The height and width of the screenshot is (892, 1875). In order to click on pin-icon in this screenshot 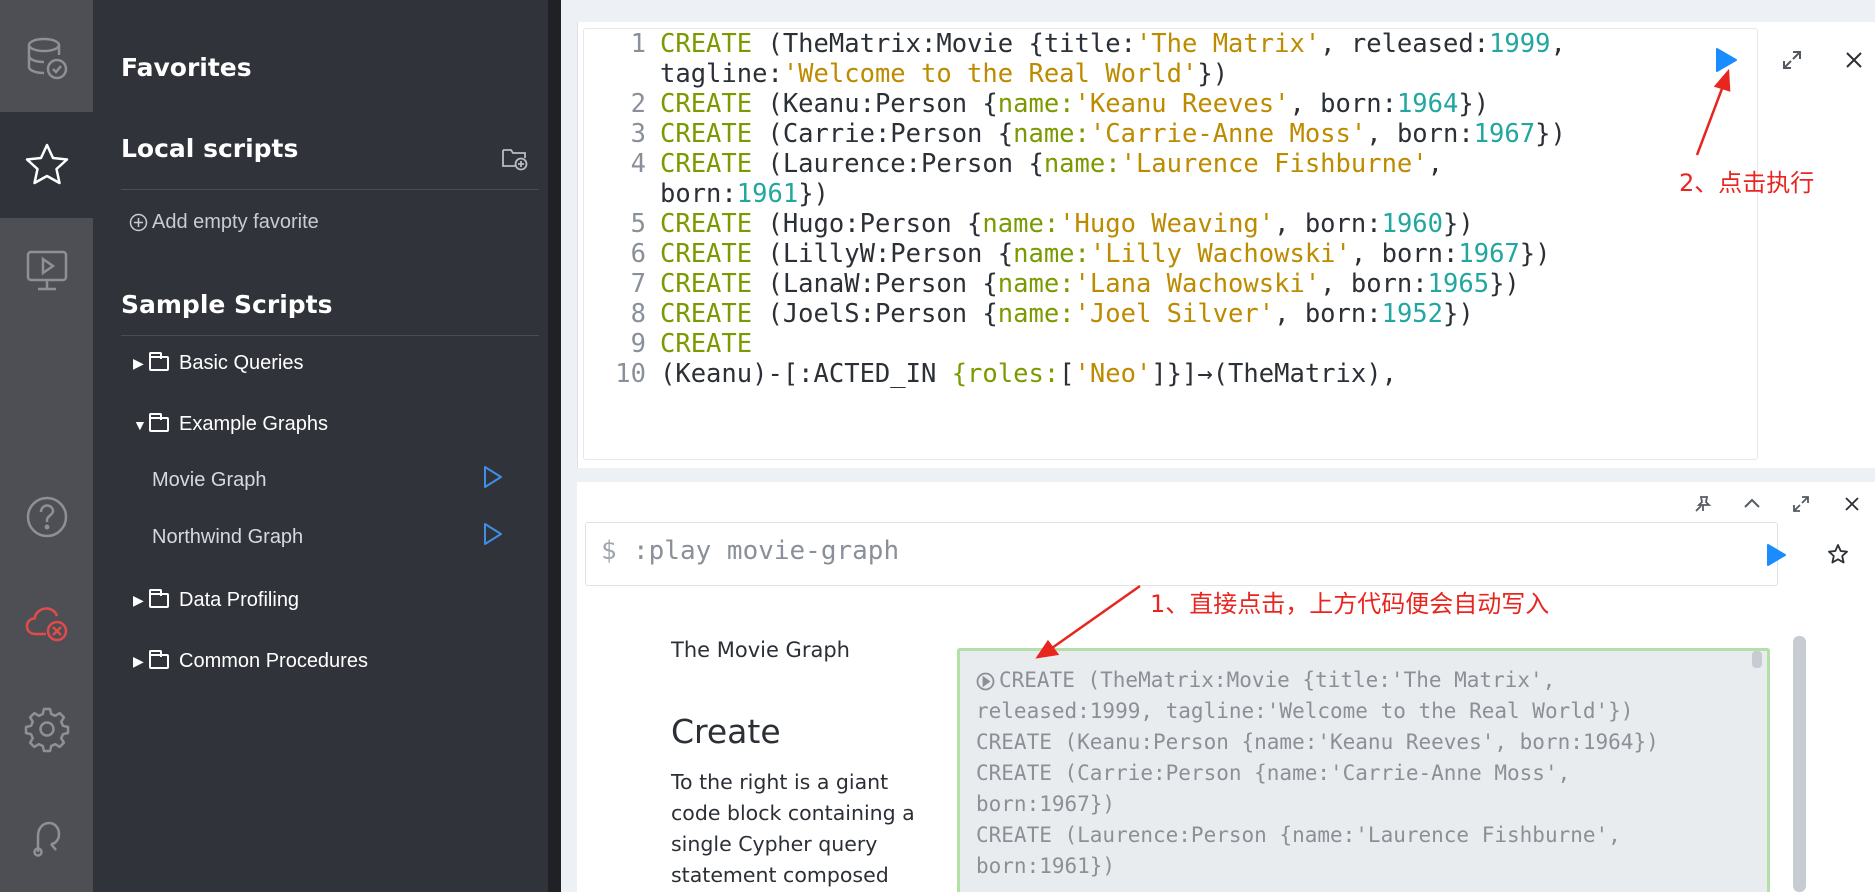, I will do `click(1703, 504)`.